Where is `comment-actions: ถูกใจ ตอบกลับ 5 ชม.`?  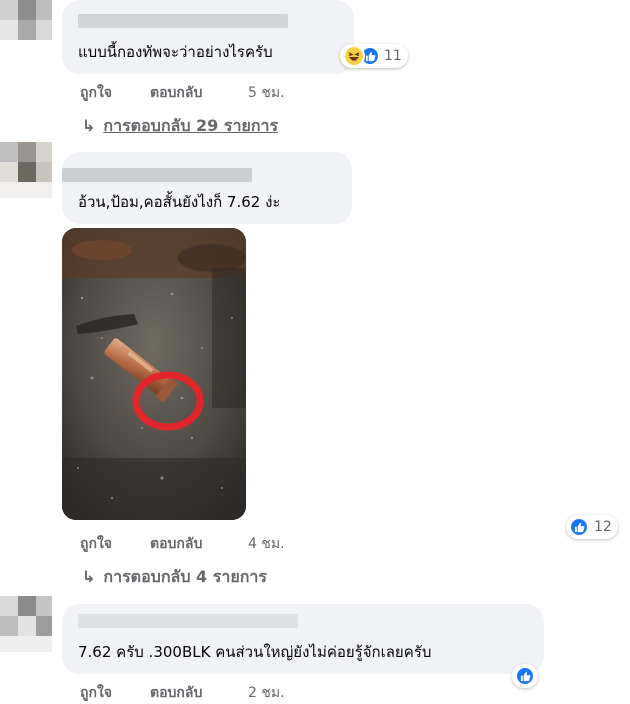
comment-actions: ถูกใจ ตอบกลับ 5 ชม. is located at coordinates (210, 92).